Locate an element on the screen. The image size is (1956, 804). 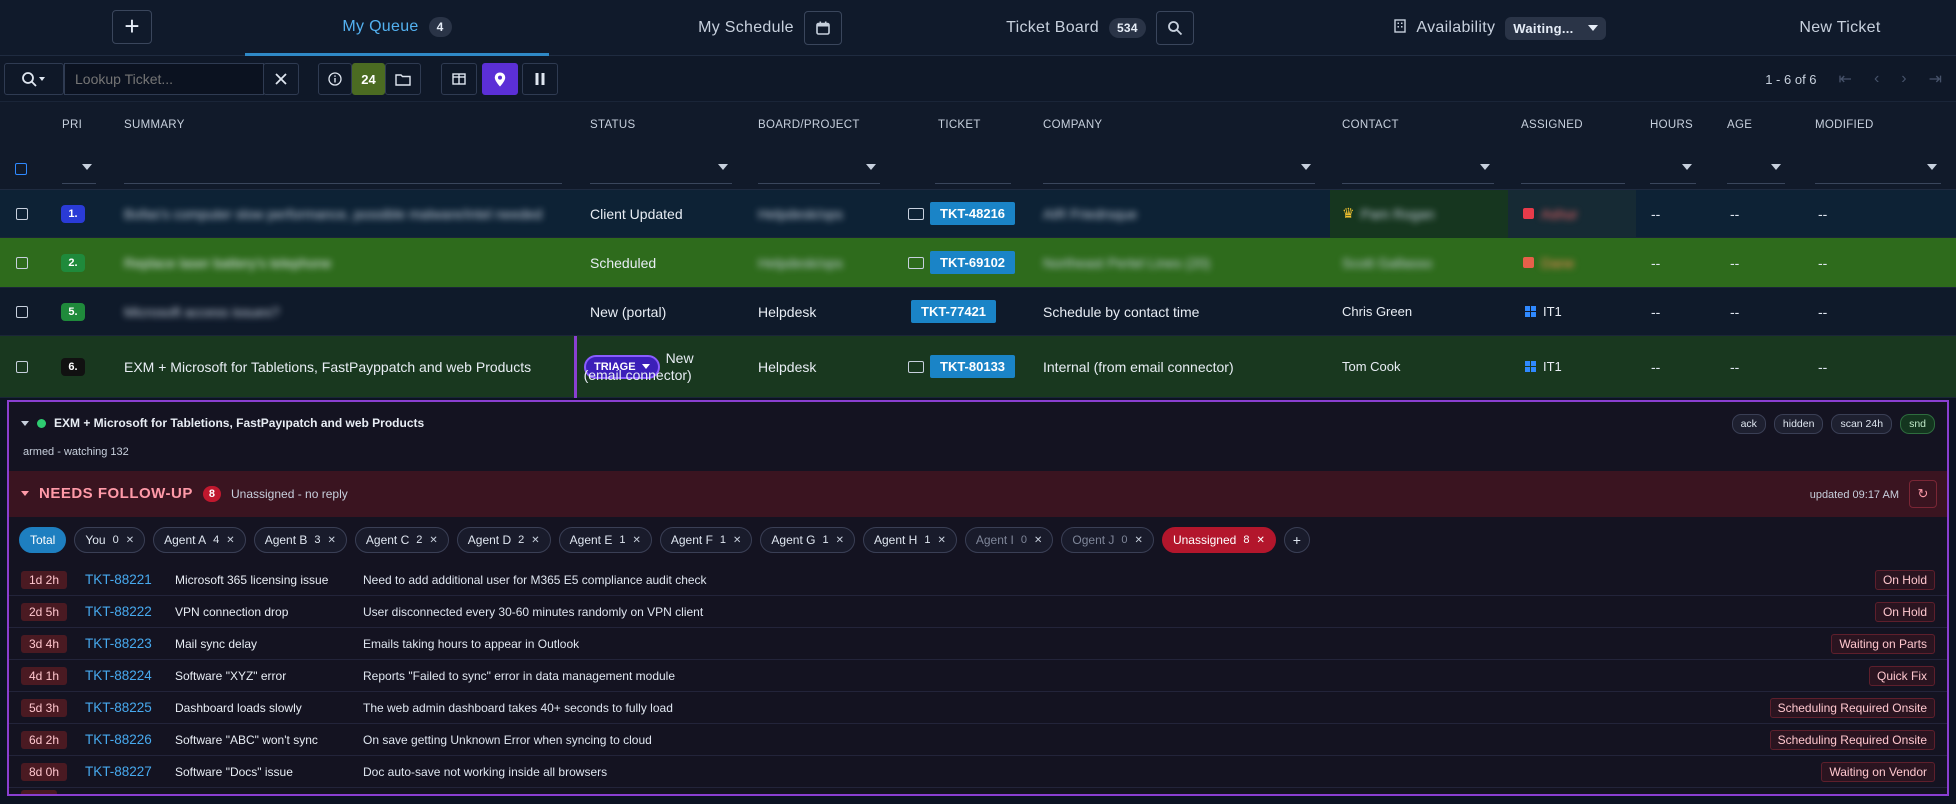
ticket-link: TKT-88221 is located at coordinates (118, 579).